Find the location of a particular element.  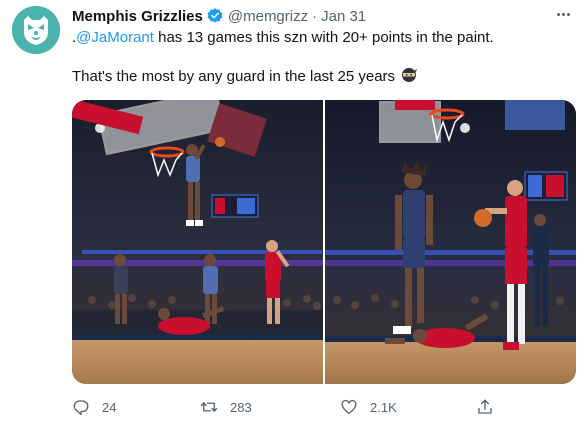

mention-link: @JaMorant is located at coordinates (115, 37).